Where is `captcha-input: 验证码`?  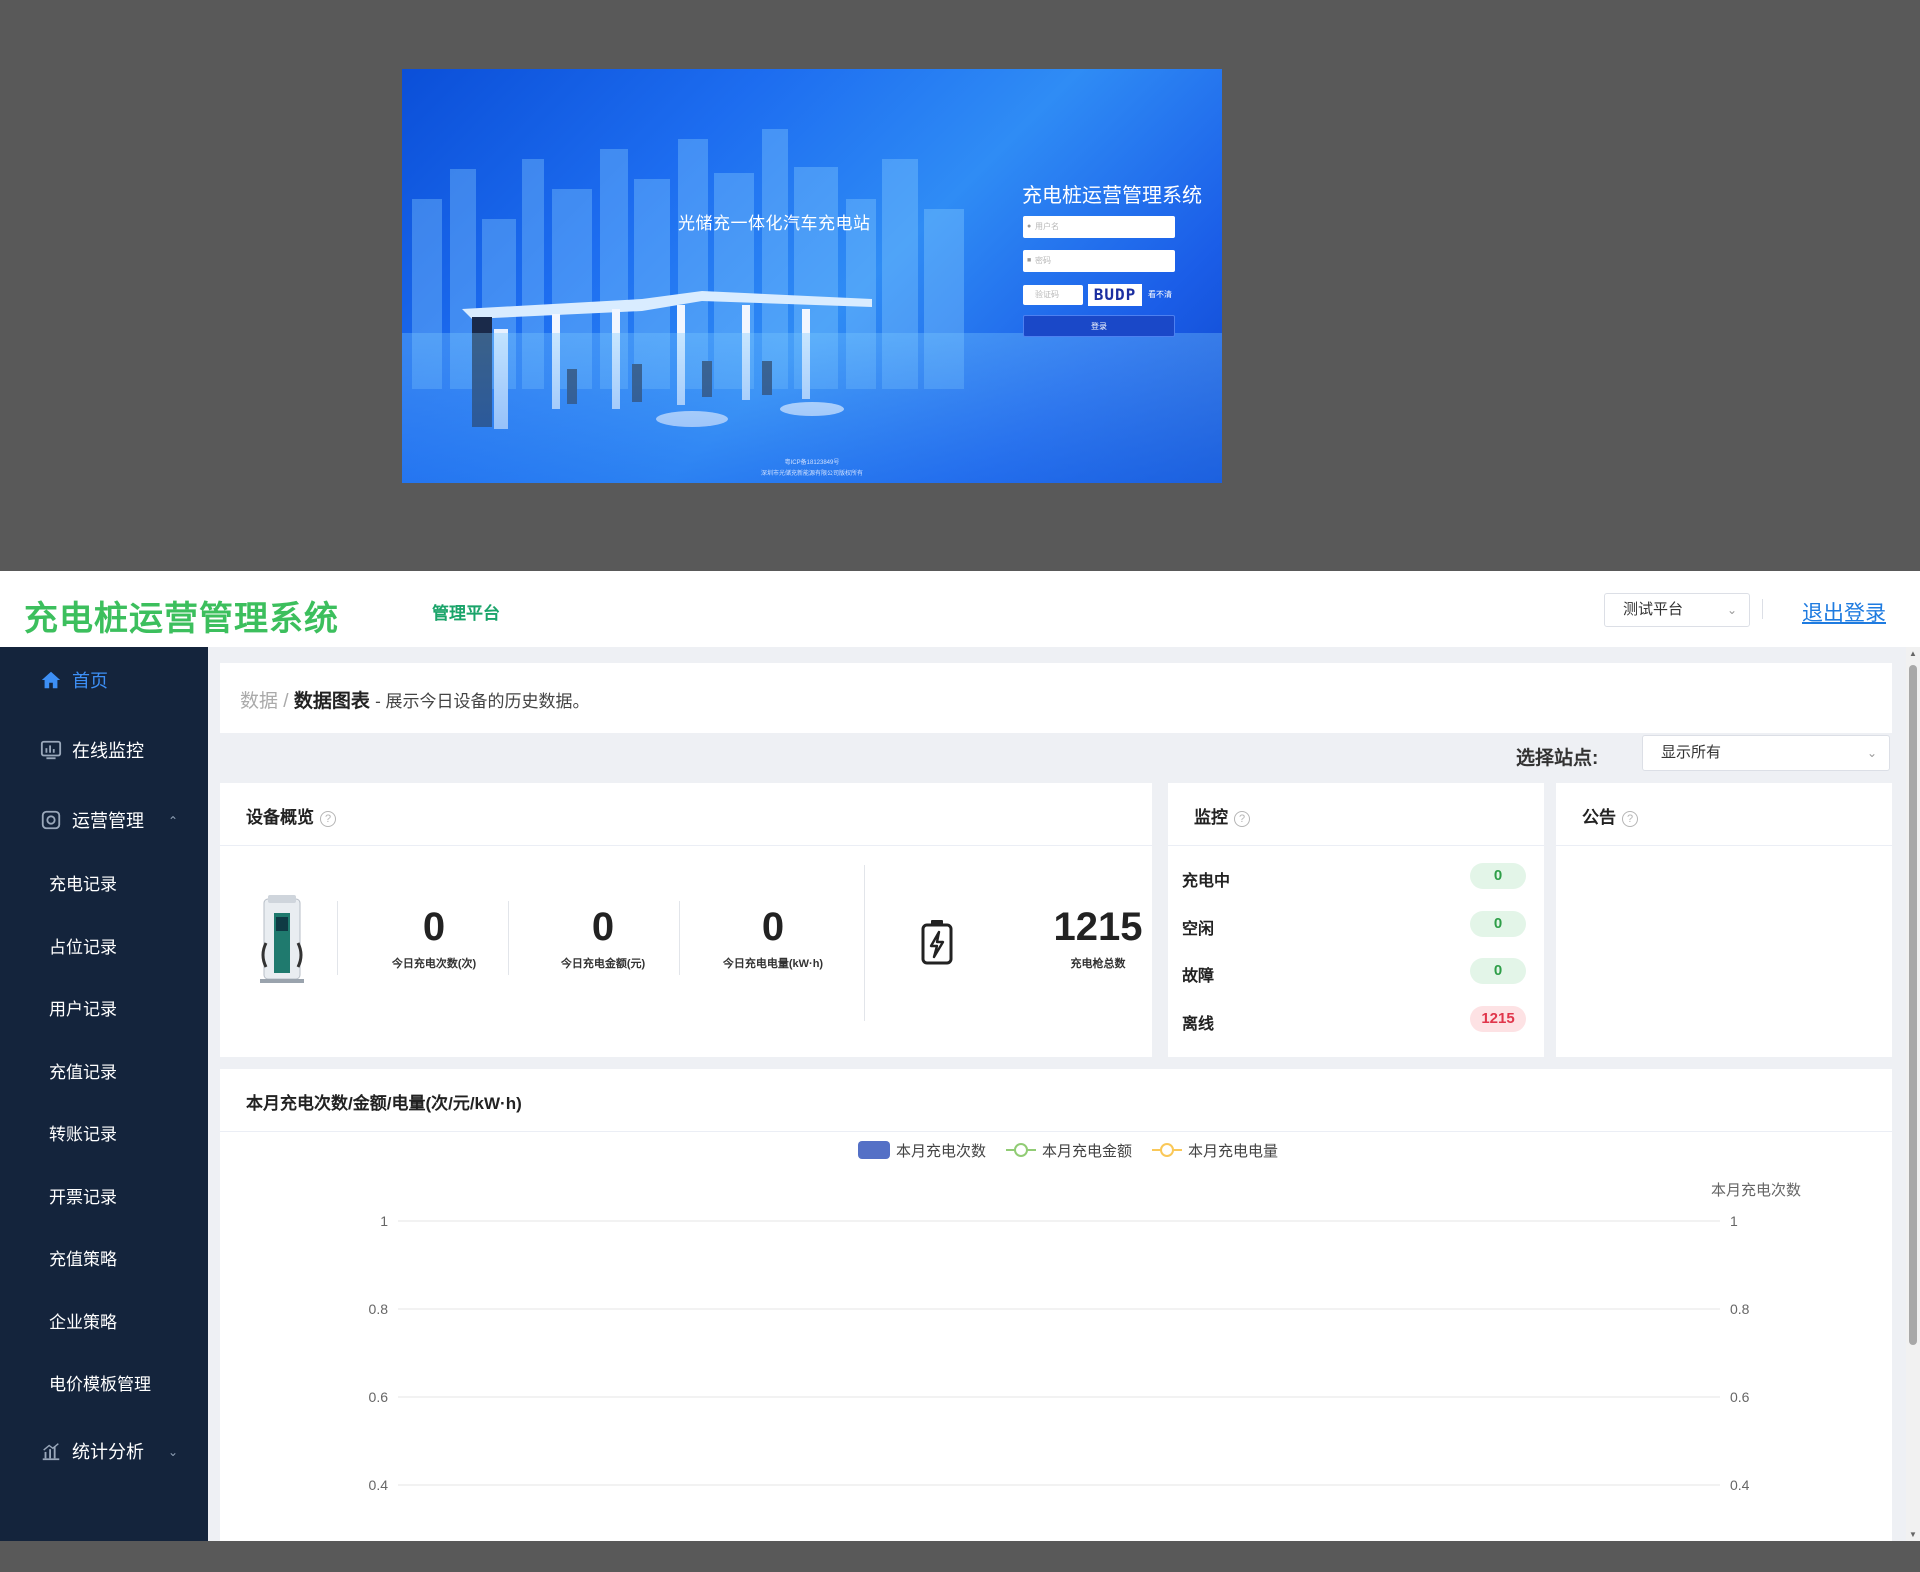
captcha-input: 验证码 is located at coordinates (1053, 295).